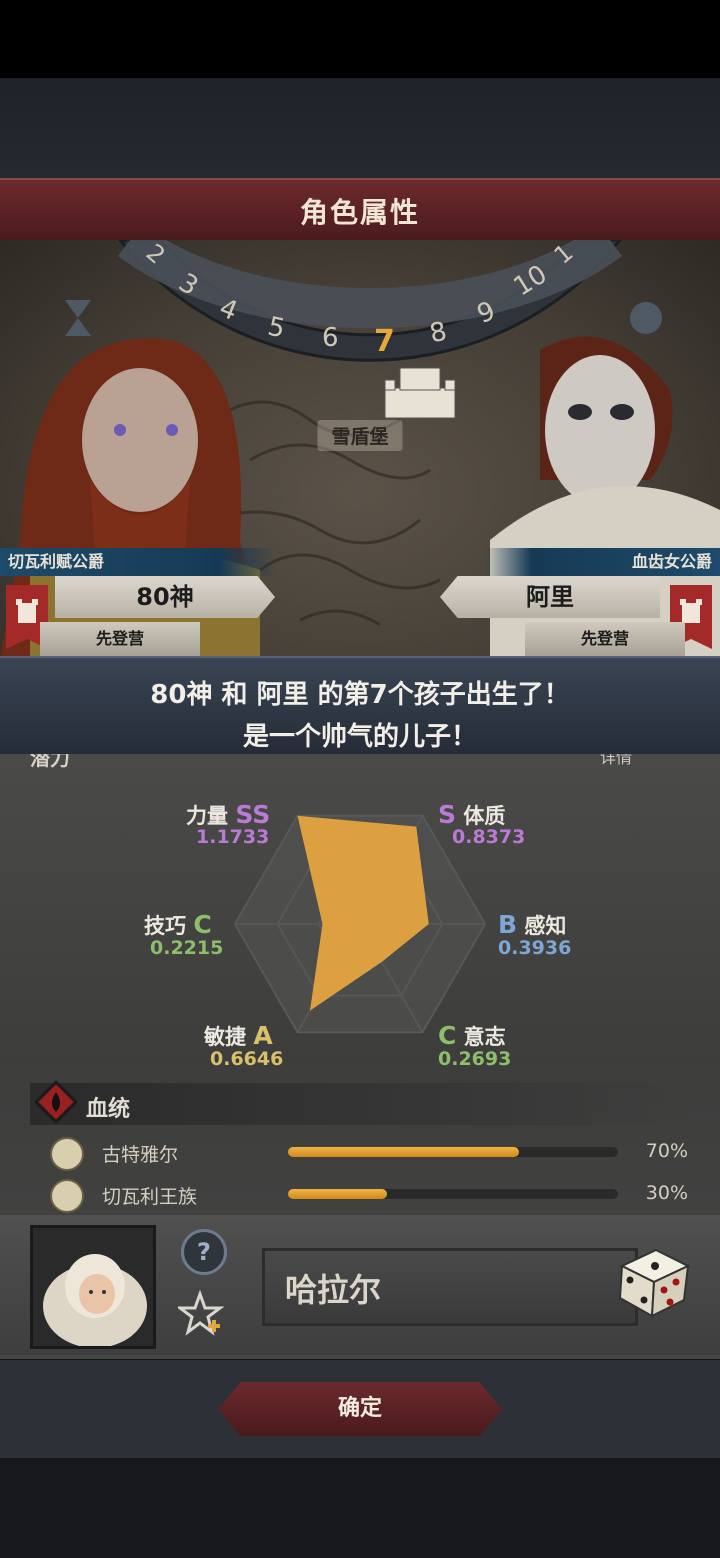 The height and width of the screenshot is (1558, 720). Describe the element at coordinates (384, 341) in the screenshot. I see `current-clock-number: 7` at that location.